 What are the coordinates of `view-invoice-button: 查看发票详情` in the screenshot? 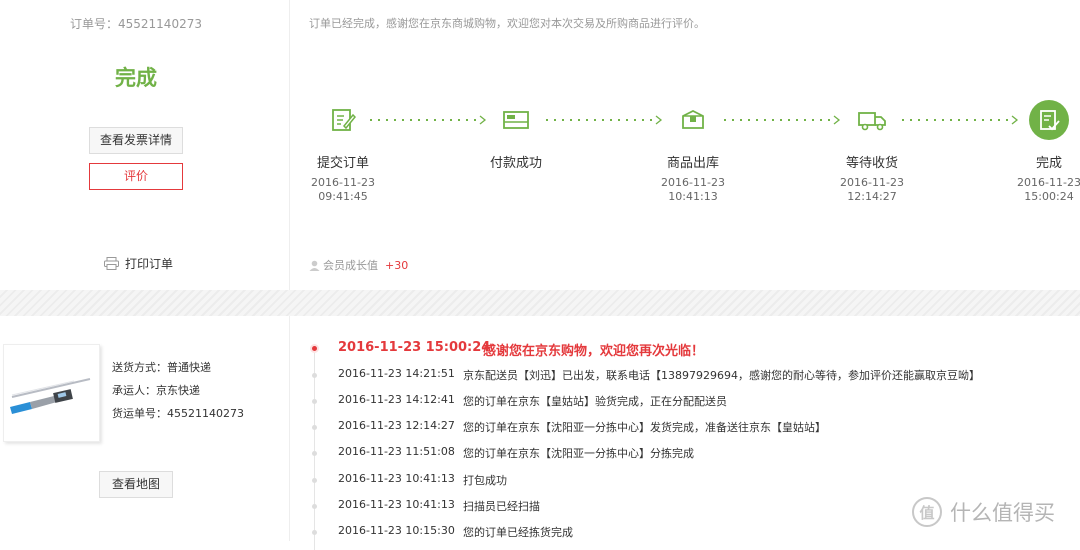 It's located at (136, 140).